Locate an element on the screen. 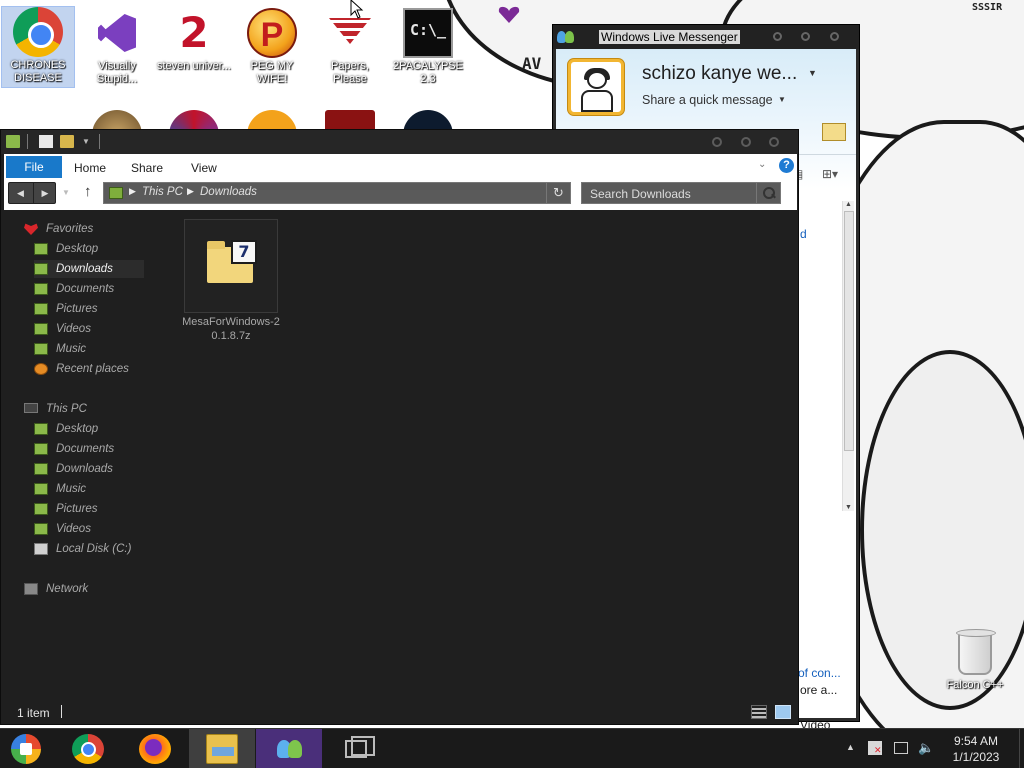 This screenshot has width=1024, height=768. nav-pc-local-disk: Local Disk (C:) is located at coordinates (89, 549).